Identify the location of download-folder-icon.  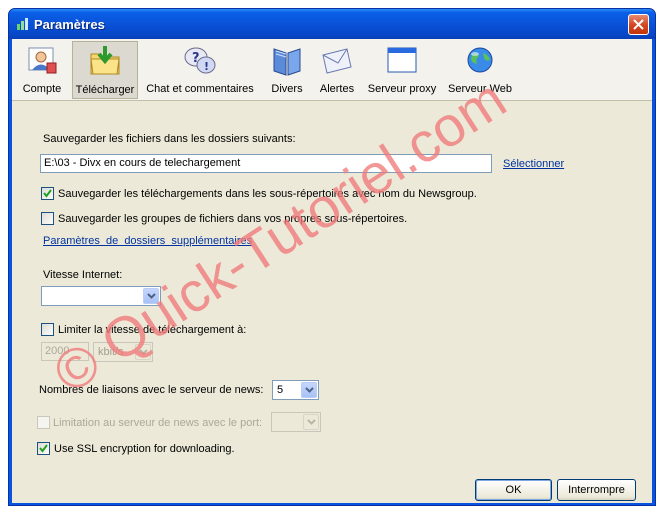
(105, 60).